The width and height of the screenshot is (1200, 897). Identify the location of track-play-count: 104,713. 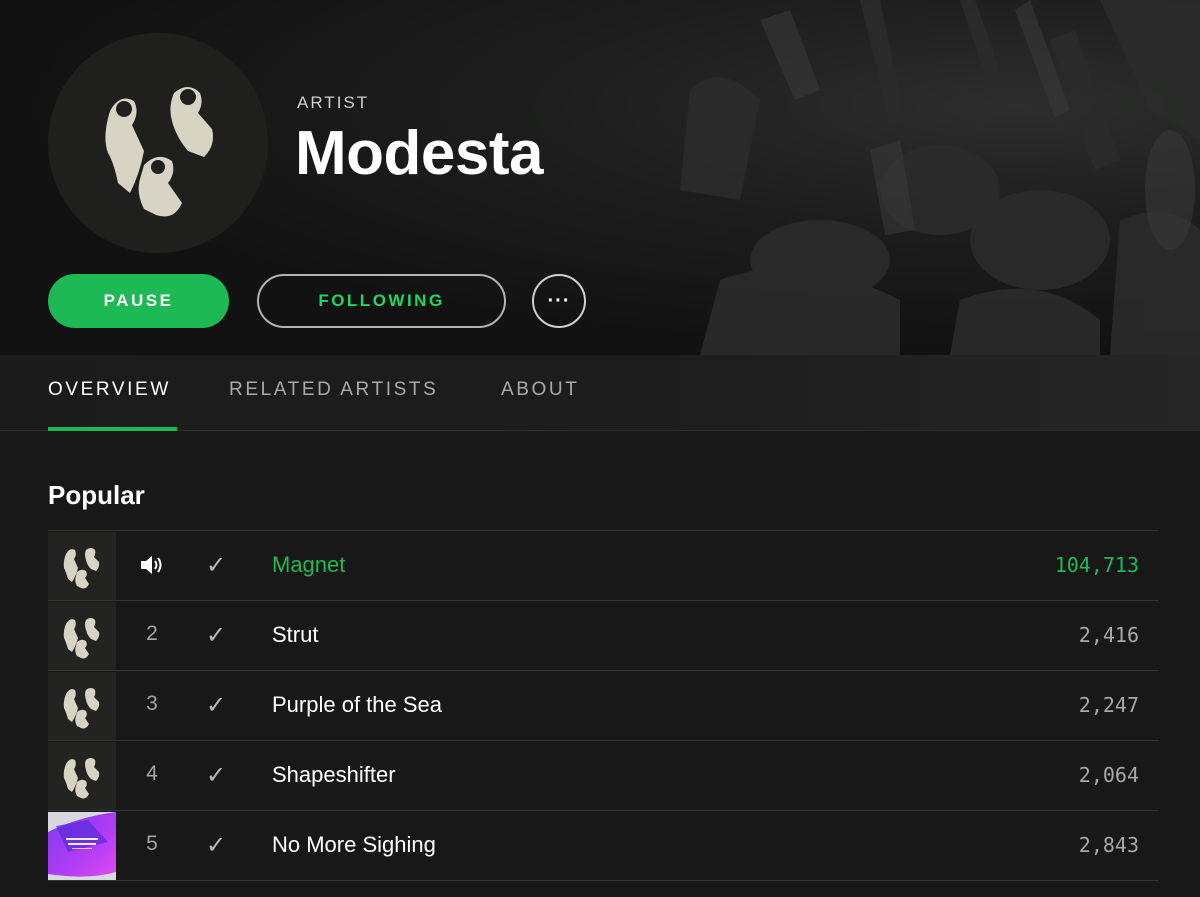
(1096, 565).